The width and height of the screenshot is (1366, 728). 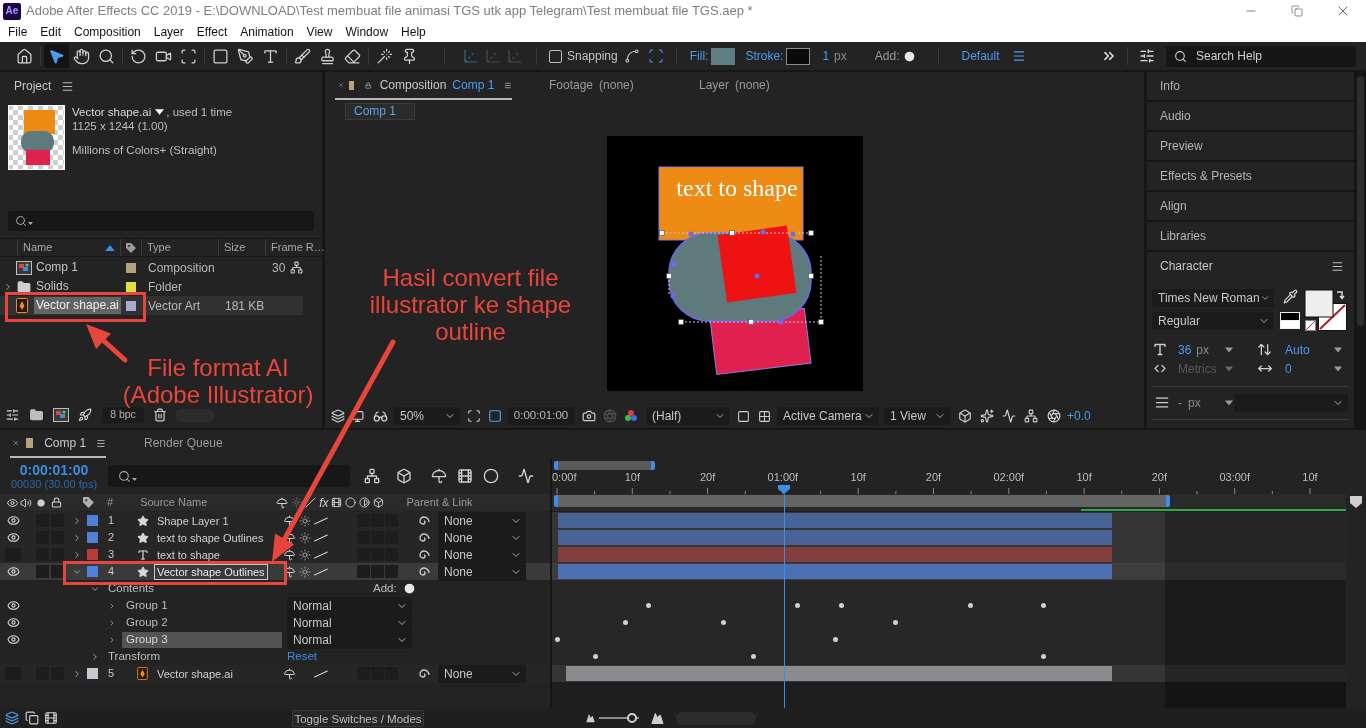 I want to click on menu-item: Composition, so click(x=107, y=32).